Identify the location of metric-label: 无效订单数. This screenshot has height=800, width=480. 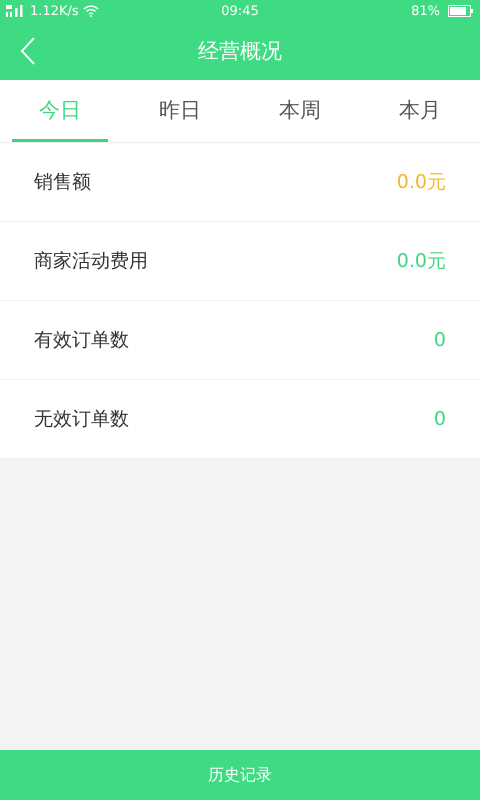
(81, 419).